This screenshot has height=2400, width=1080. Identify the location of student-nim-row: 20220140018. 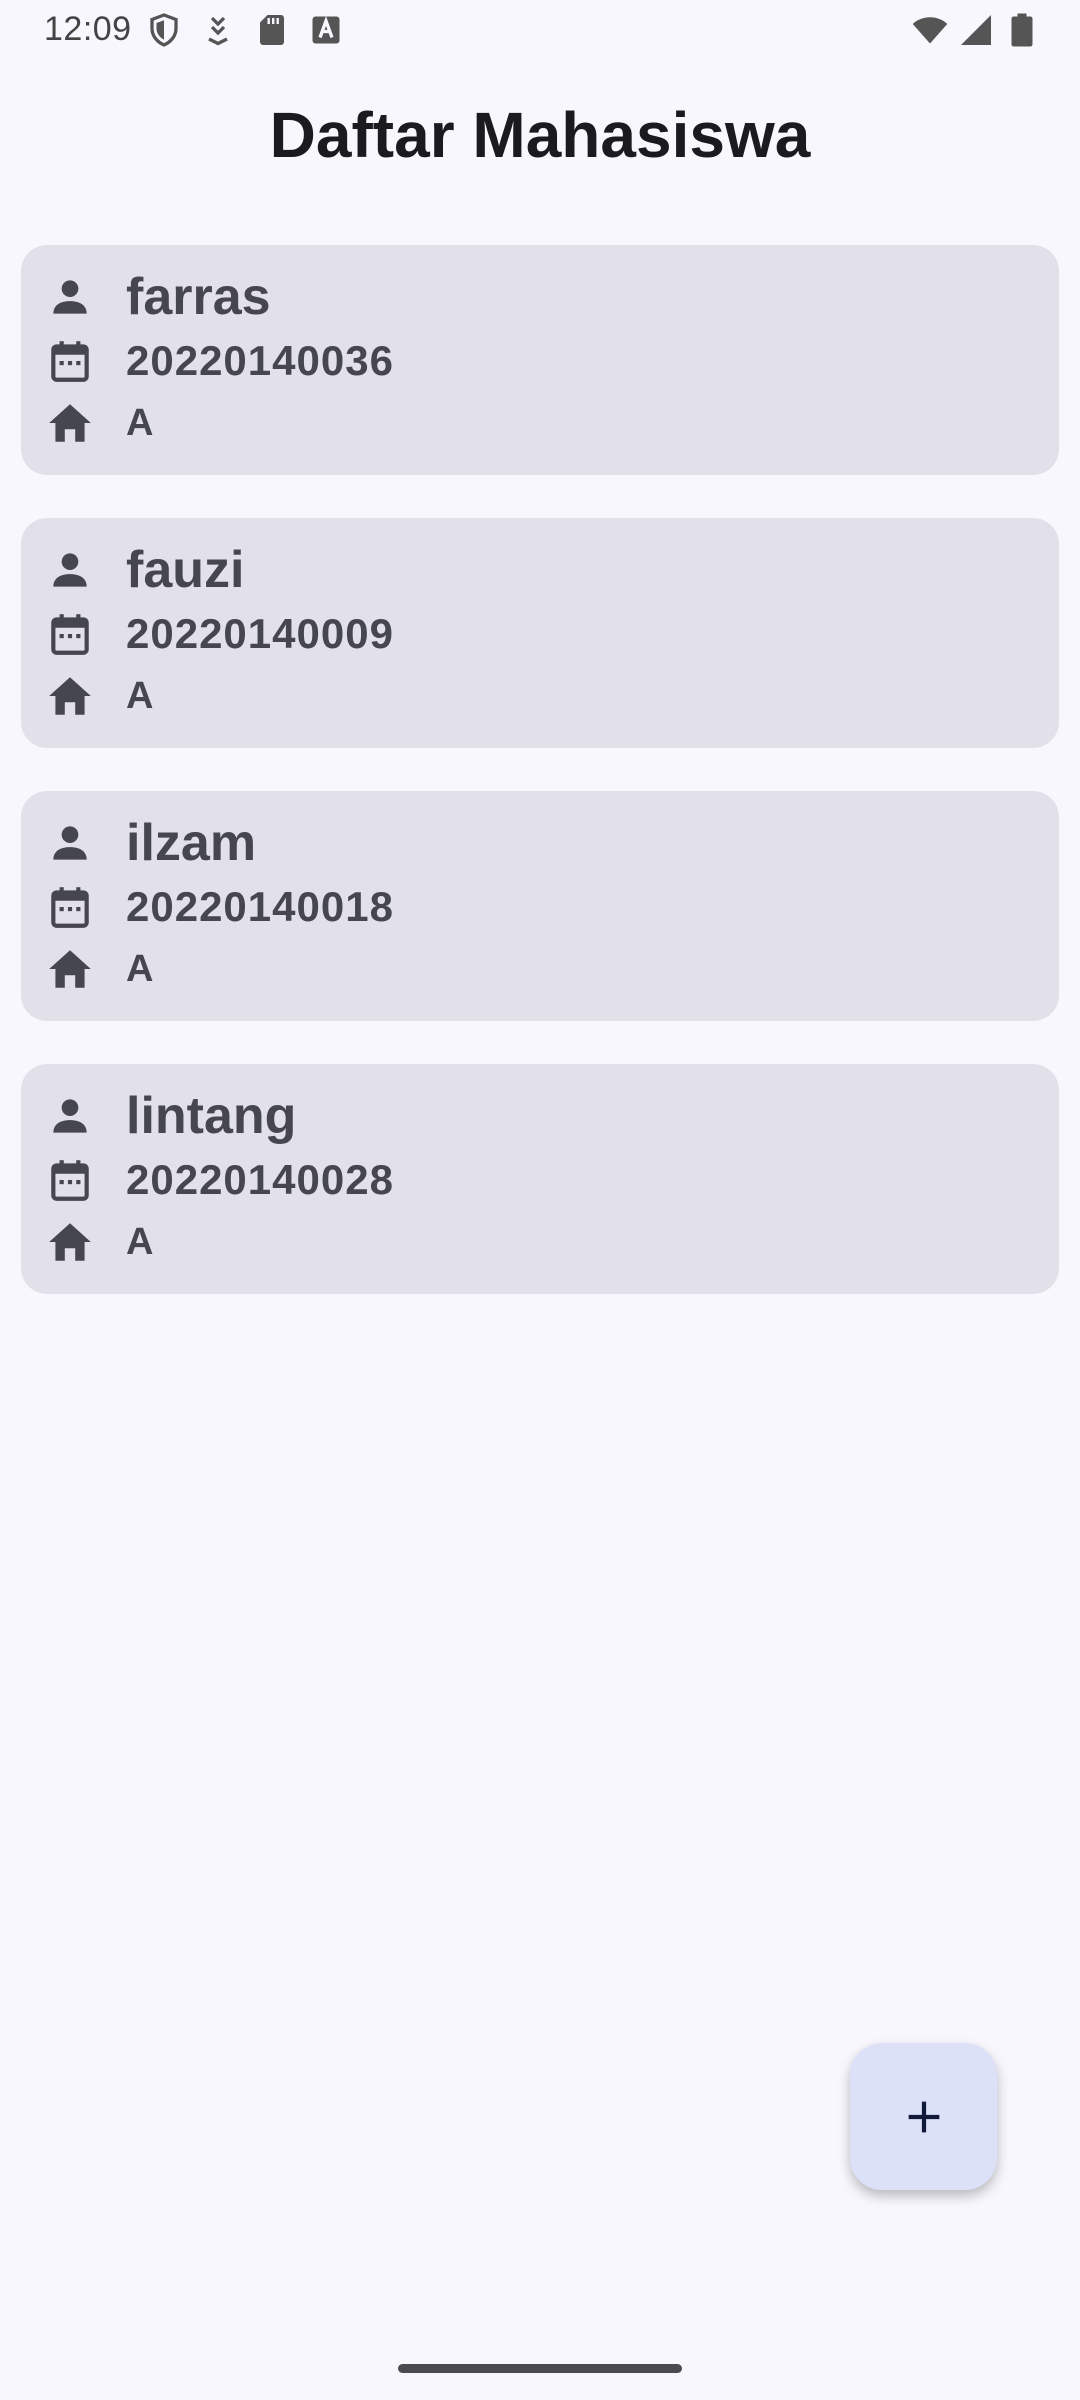
(219, 907).